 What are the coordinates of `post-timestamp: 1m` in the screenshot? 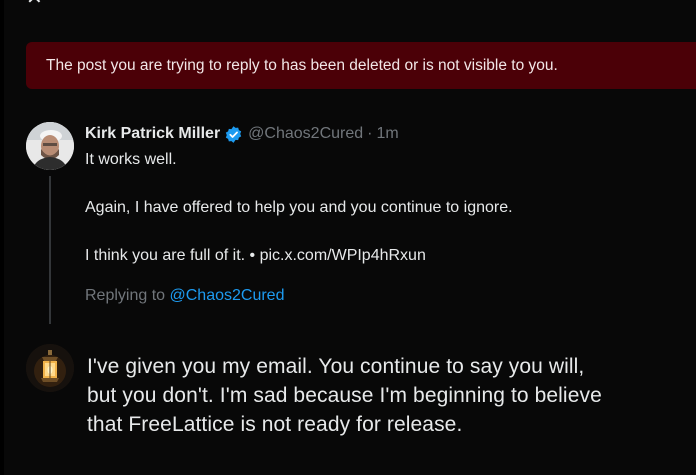 It's located at (387, 134).